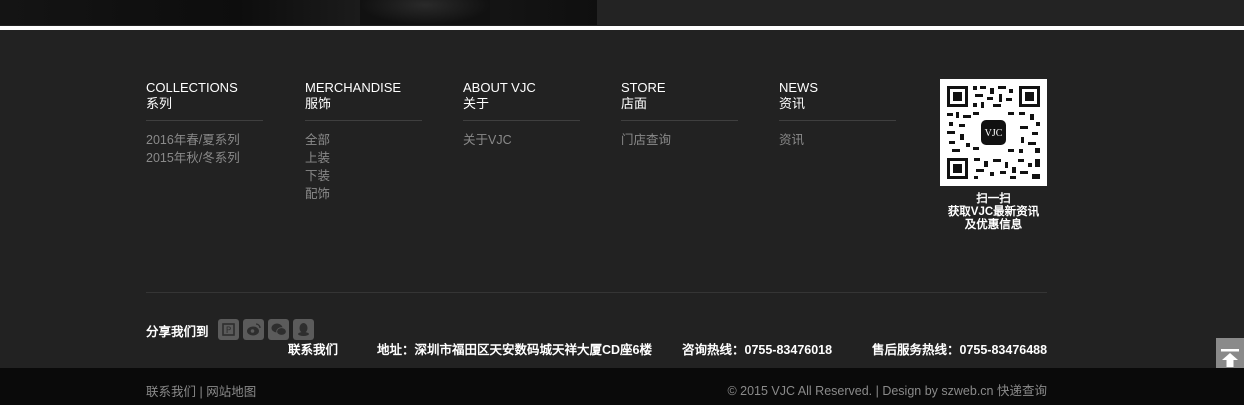 The width and height of the screenshot is (1244, 405). What do you see at coordinates (159, 103) in the screenshot?
I see `column-title-cn: 系列` at bounding box center [159, 103].